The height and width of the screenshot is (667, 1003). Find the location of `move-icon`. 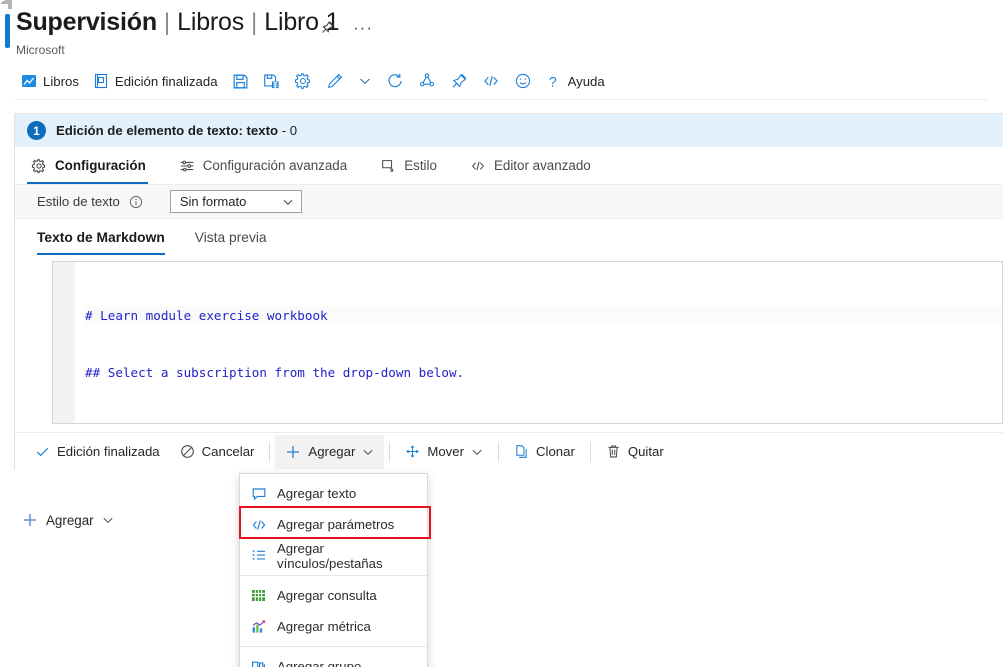

move-icon is located at coordinates (412, 451).